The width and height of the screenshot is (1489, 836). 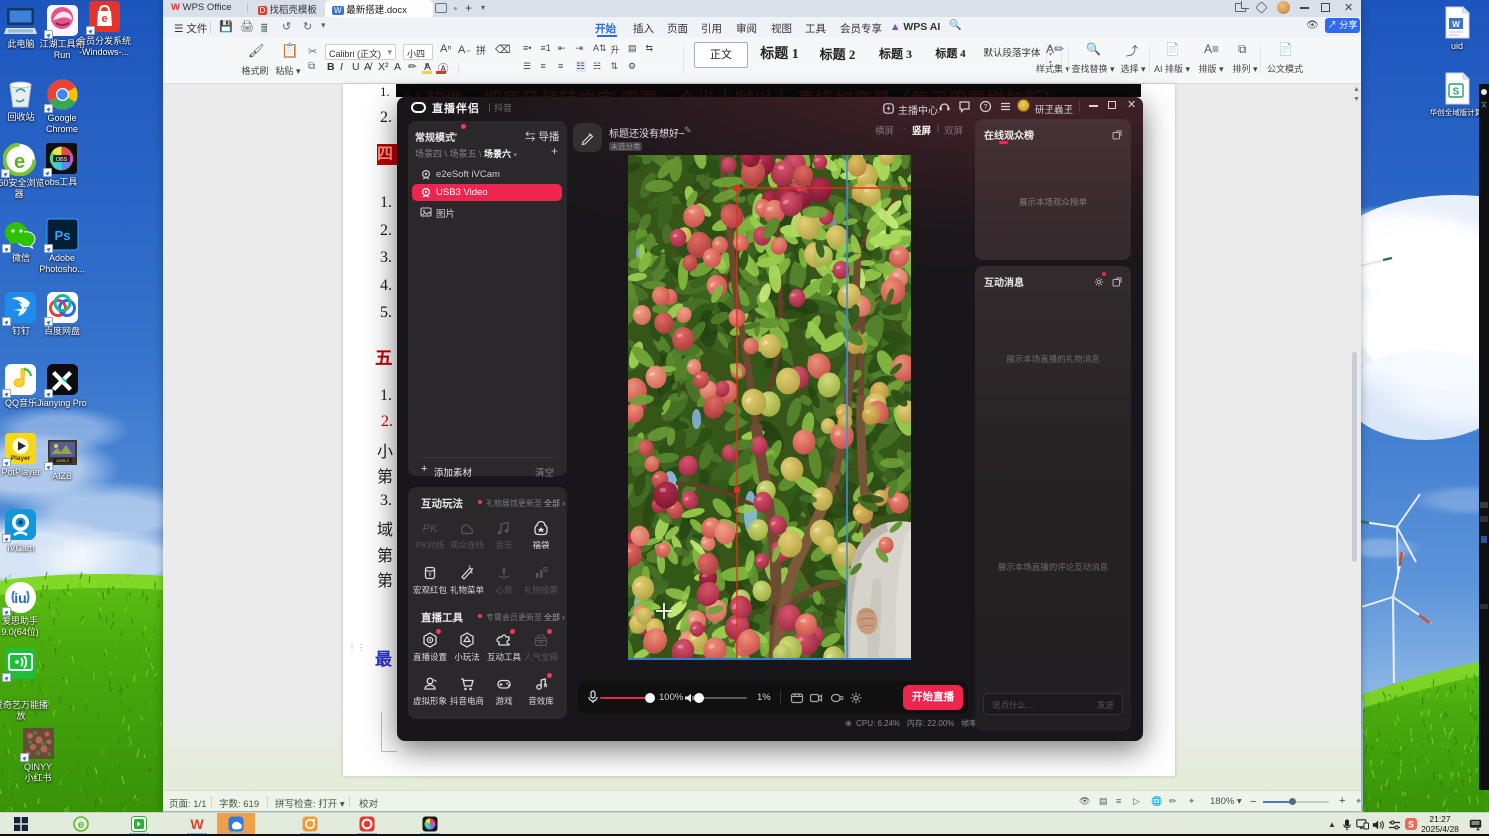 I want to click on svg-text: OBS, so click(x=62, y=160).